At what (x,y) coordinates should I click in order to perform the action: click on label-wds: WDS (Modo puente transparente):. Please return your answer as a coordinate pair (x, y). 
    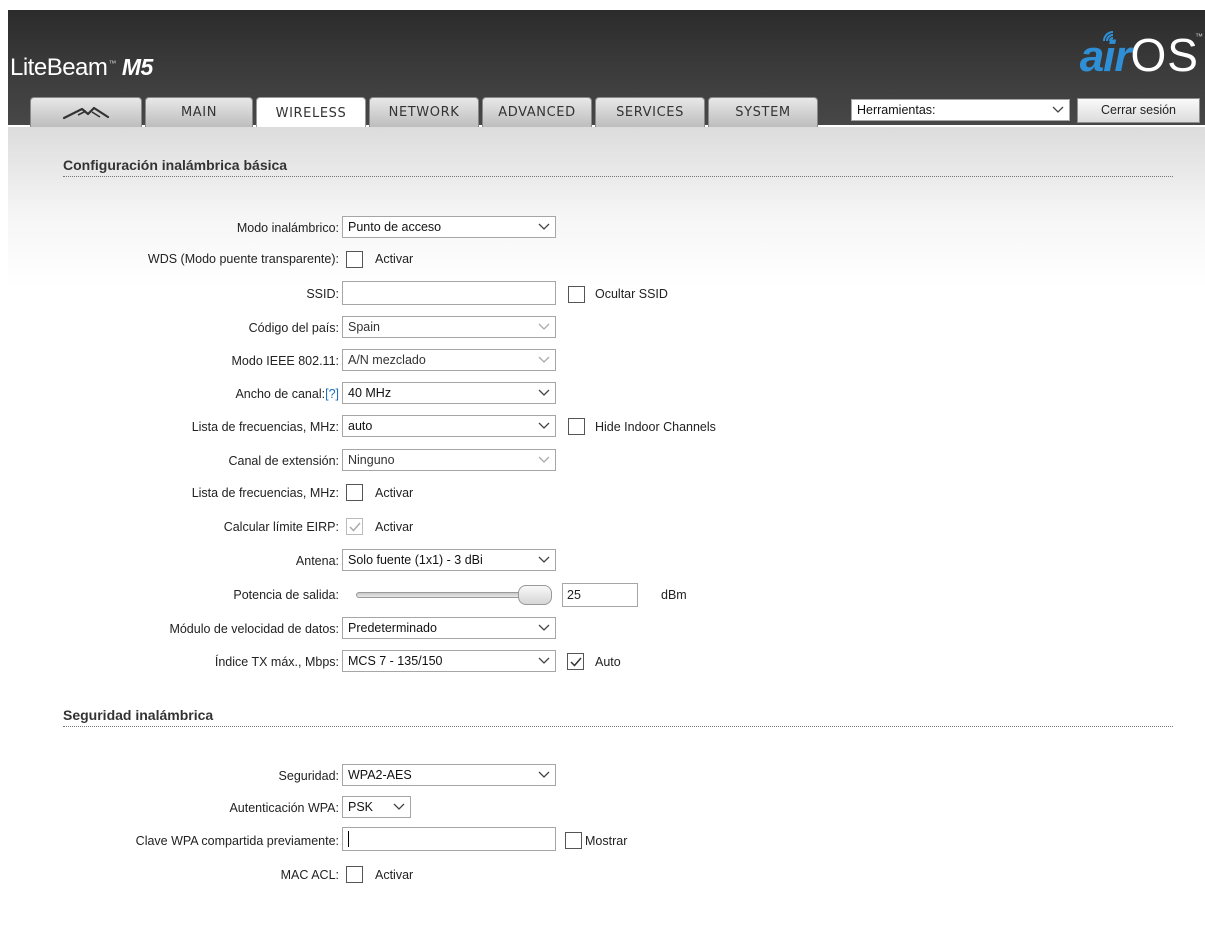
    Looking at the image, I should click on (243, 259).